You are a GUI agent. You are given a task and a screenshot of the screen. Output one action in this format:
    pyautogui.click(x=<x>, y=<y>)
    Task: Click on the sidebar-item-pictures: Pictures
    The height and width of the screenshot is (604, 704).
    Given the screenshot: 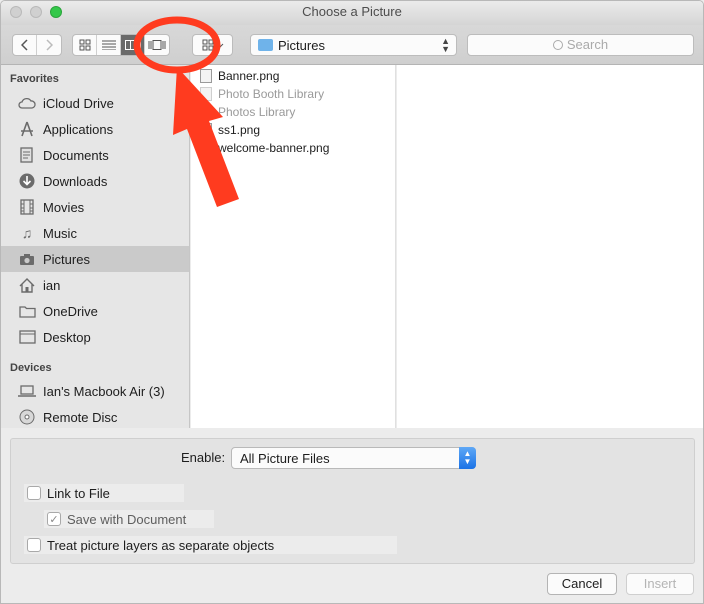 What is the action you would take?
    pyautogui.click(x=95, y=259)
    